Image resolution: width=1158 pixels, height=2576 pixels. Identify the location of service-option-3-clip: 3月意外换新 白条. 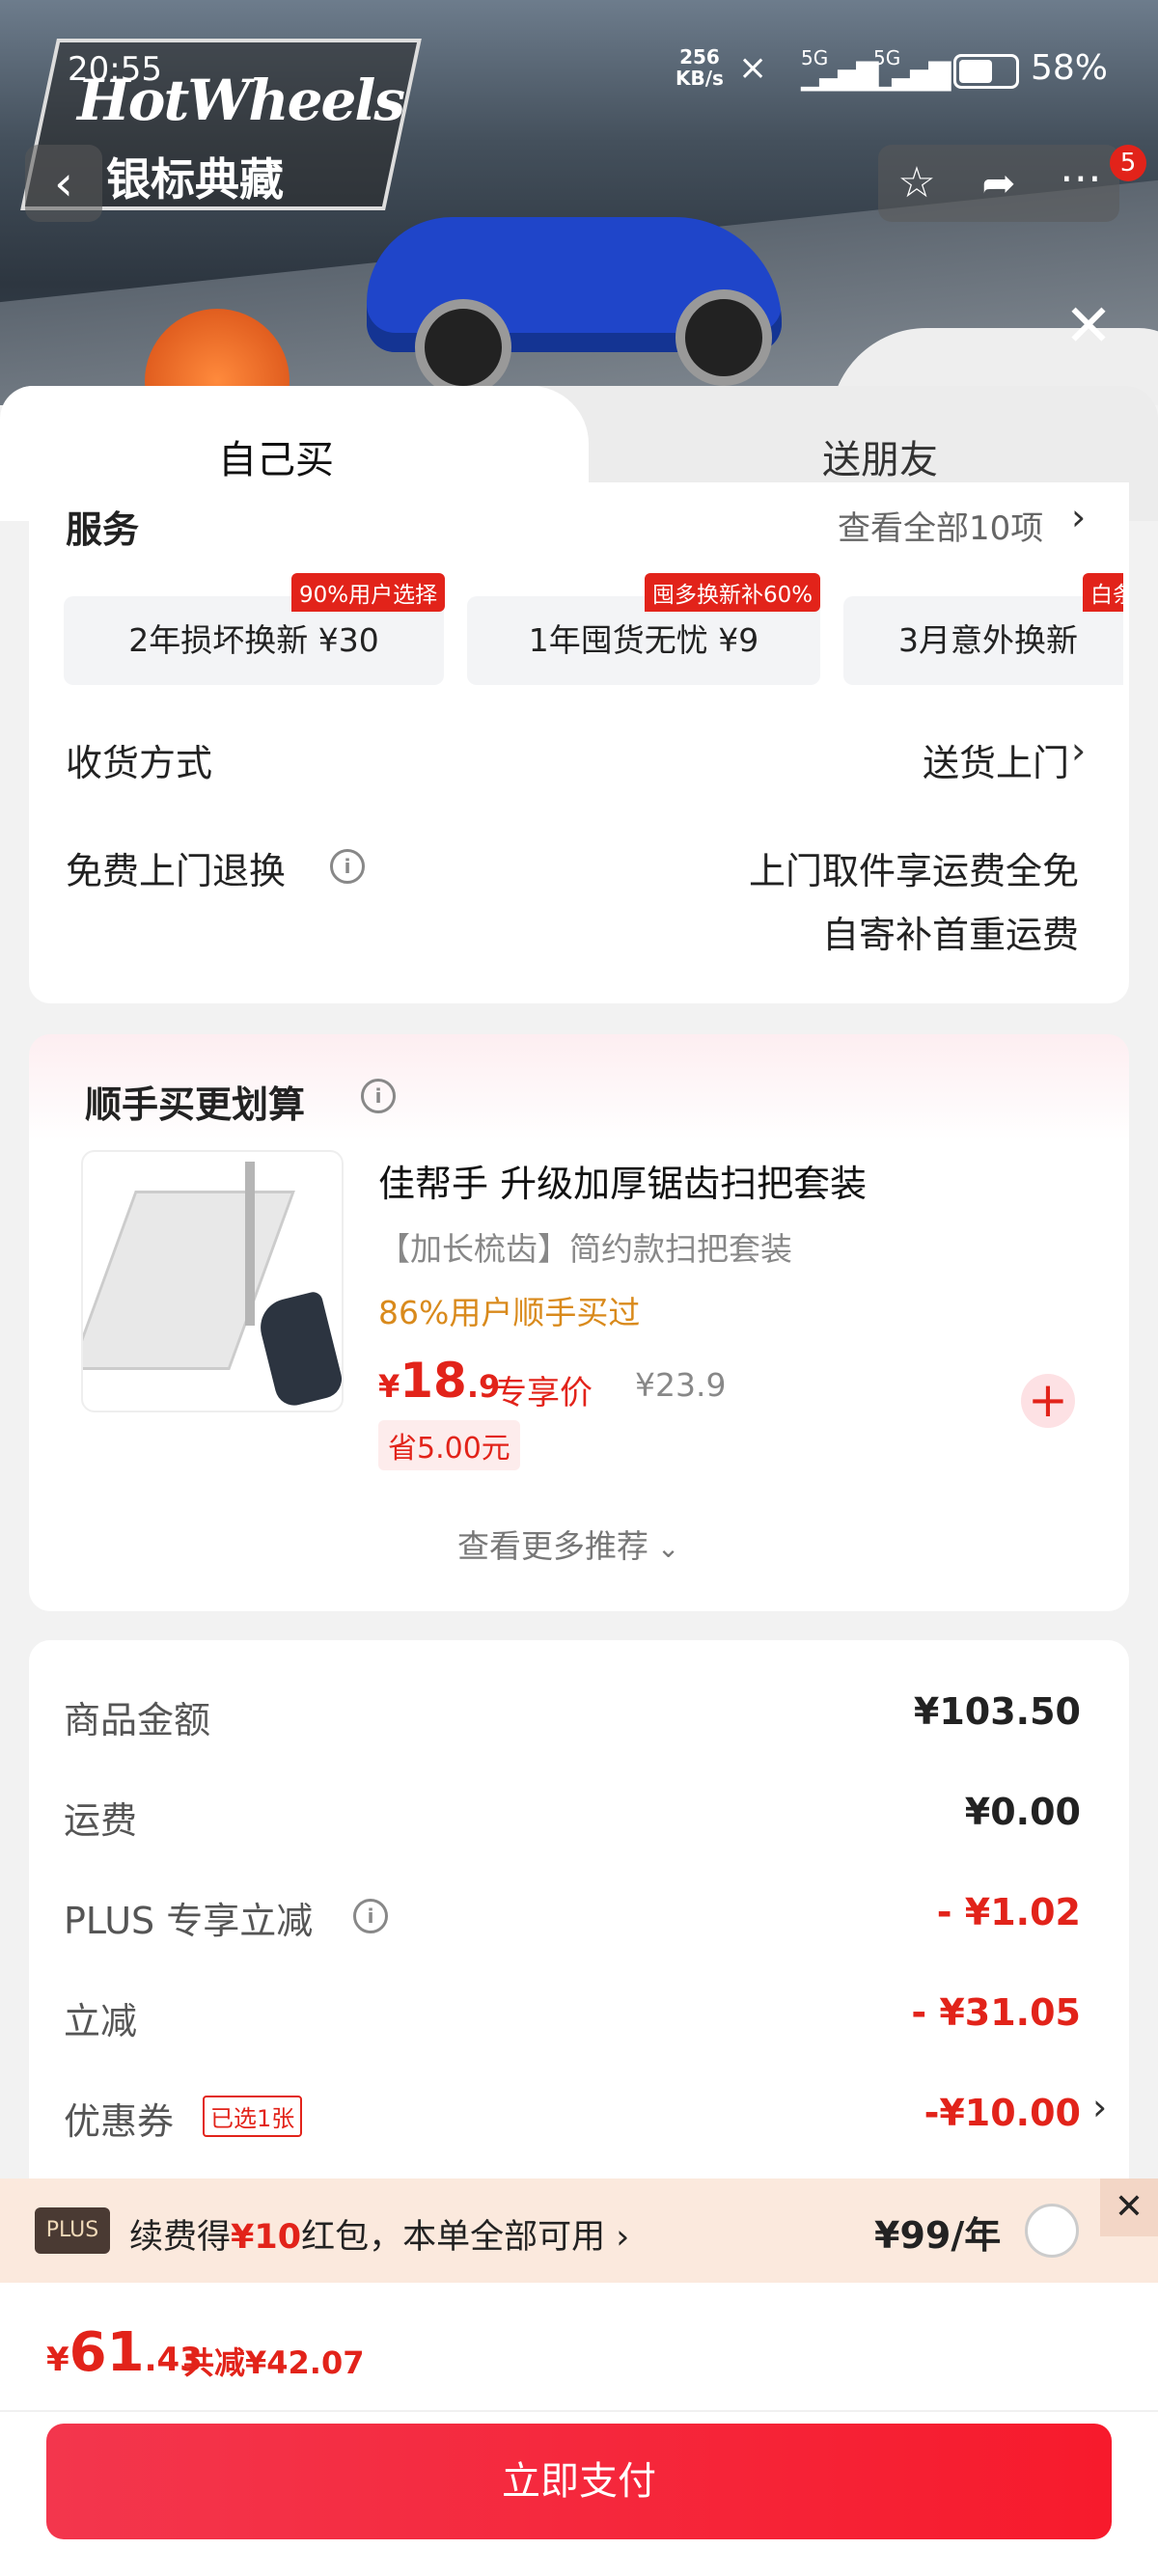
(983, 631).